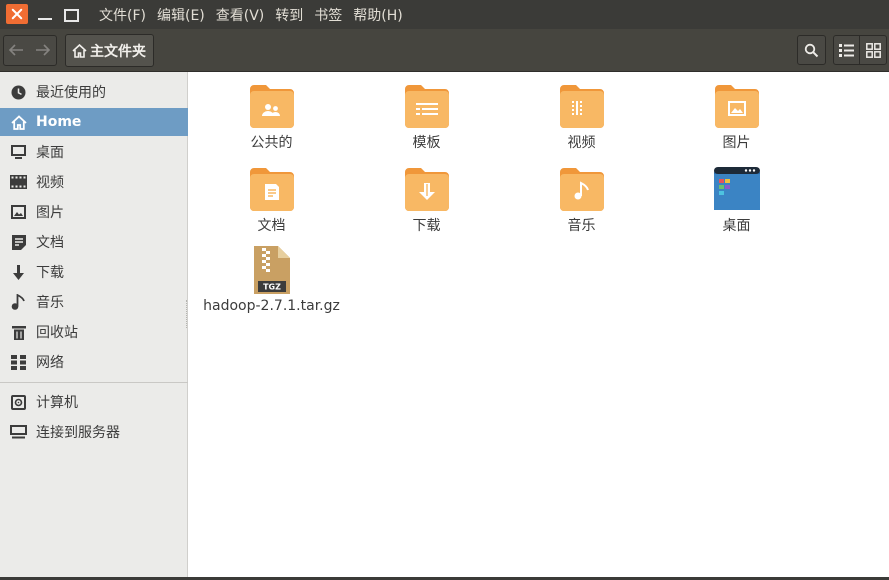  I want to click on search-button, so click(811, 50).